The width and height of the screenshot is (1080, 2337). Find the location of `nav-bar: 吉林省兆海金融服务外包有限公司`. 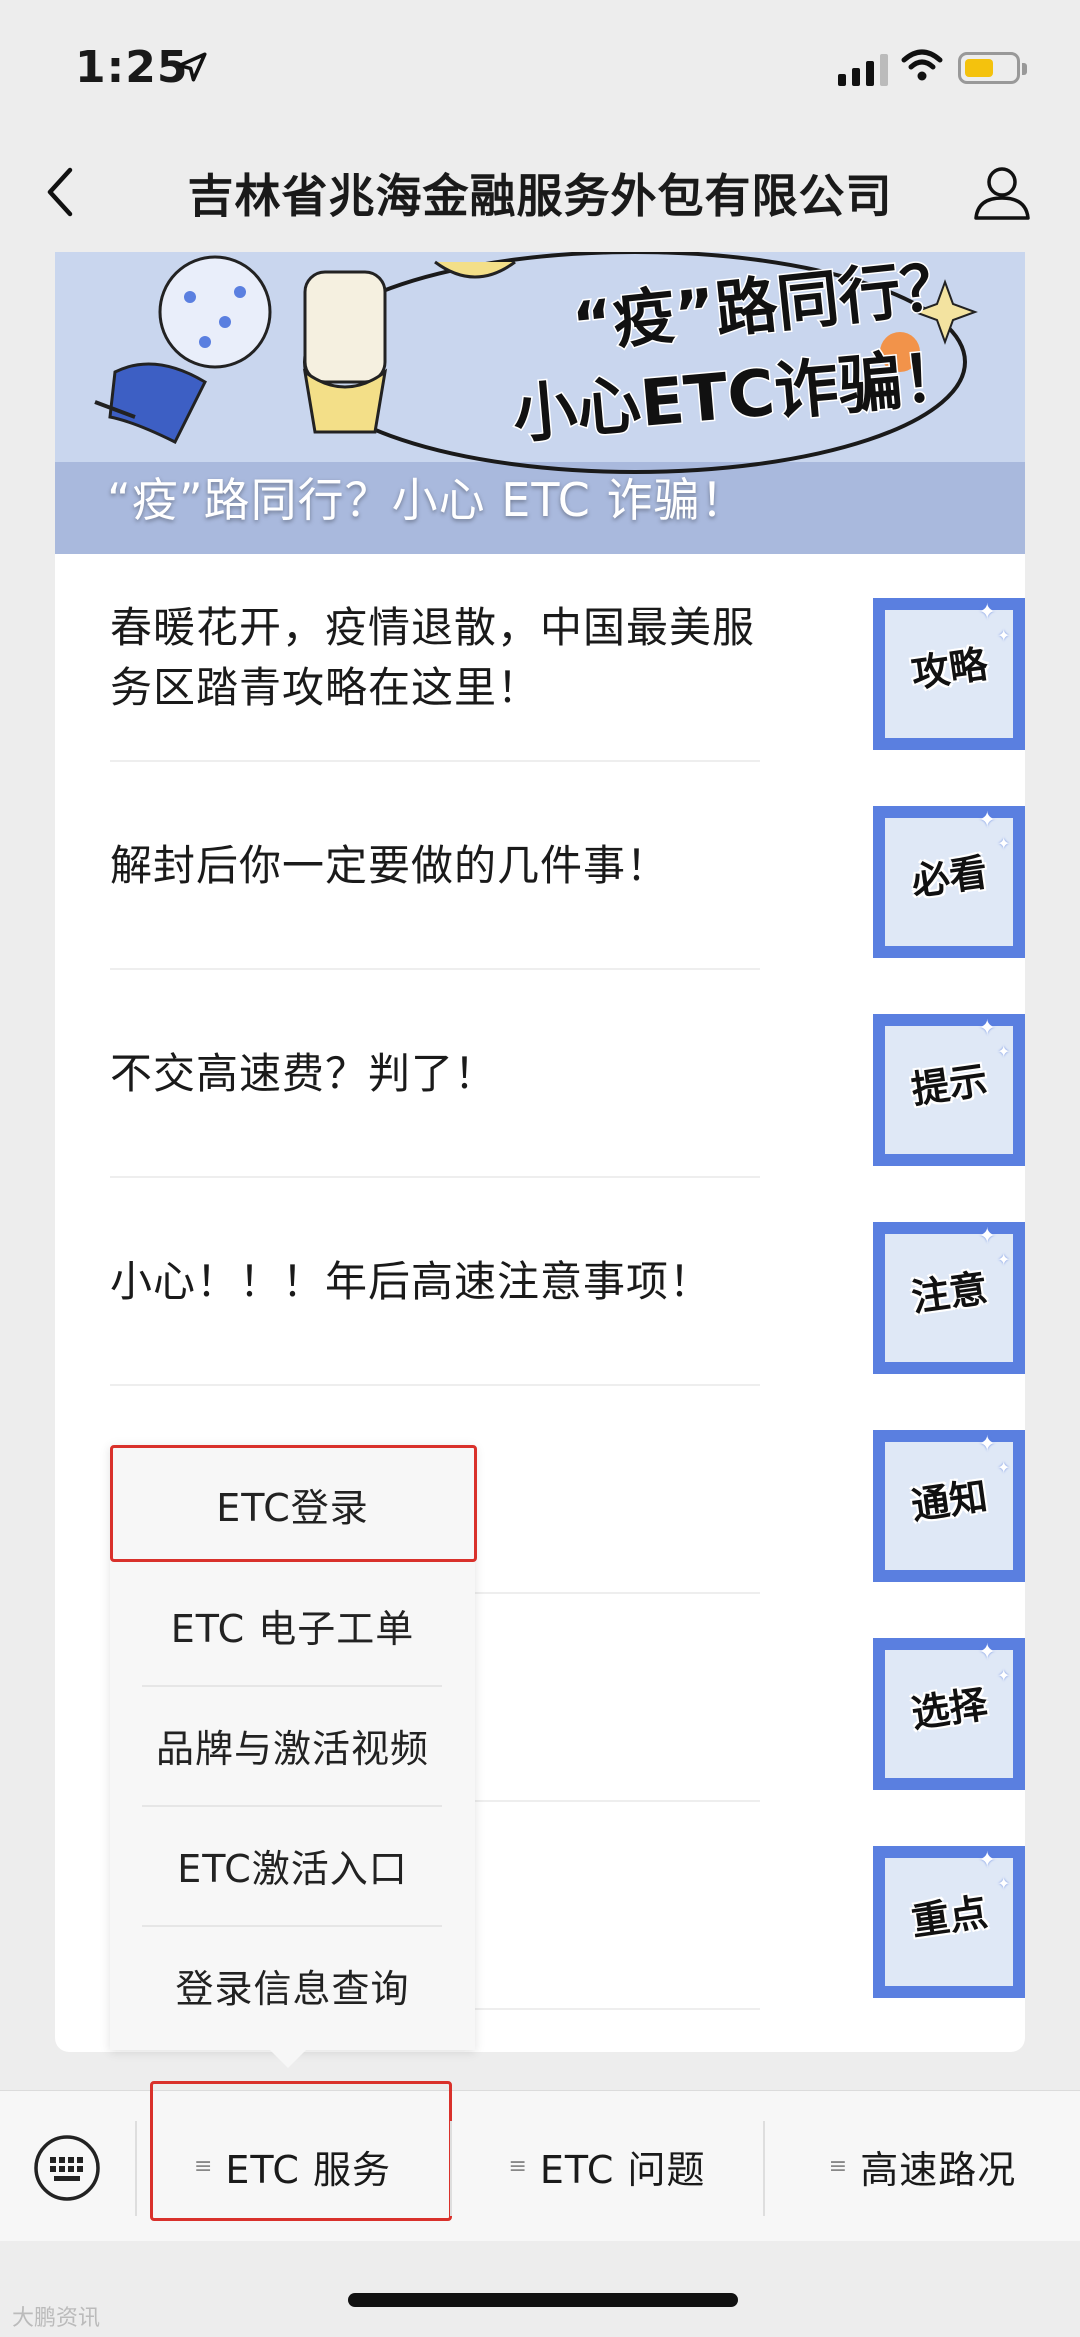

nav-bar: 吉林省兆海金融服务外包有限公司 is located at coordinates (540, 190).